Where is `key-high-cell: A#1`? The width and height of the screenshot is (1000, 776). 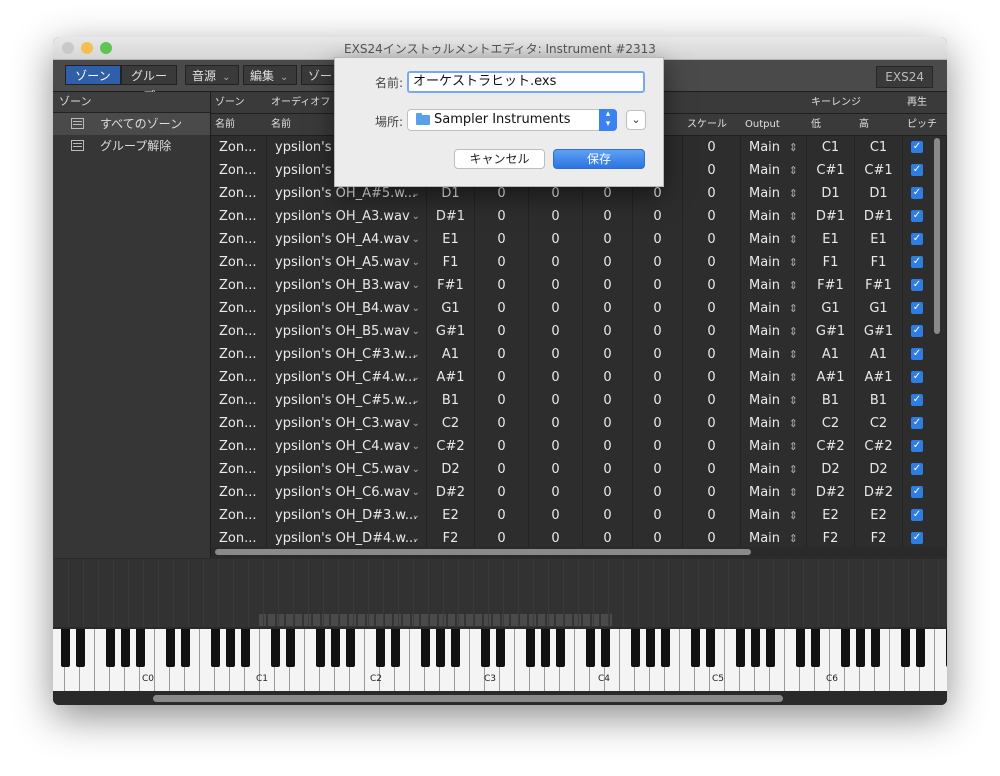 key-high-cell: A#1 is located at coordinates (879, 377).